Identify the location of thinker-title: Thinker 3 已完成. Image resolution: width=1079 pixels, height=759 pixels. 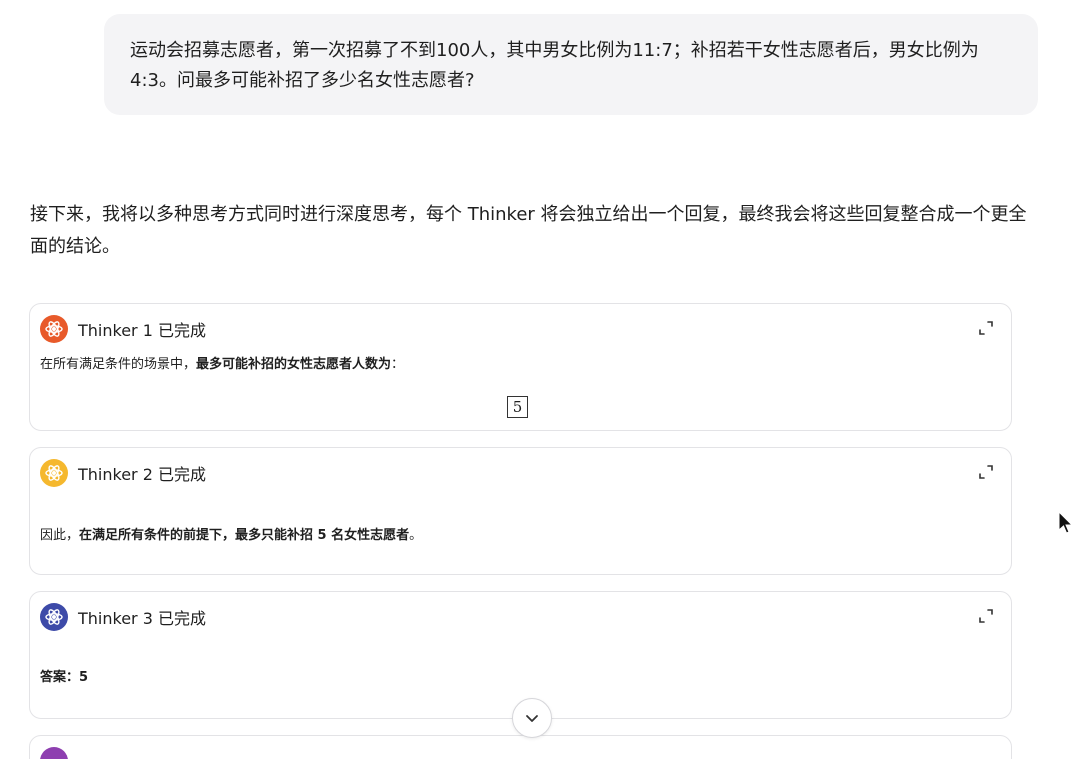
(142, 618).